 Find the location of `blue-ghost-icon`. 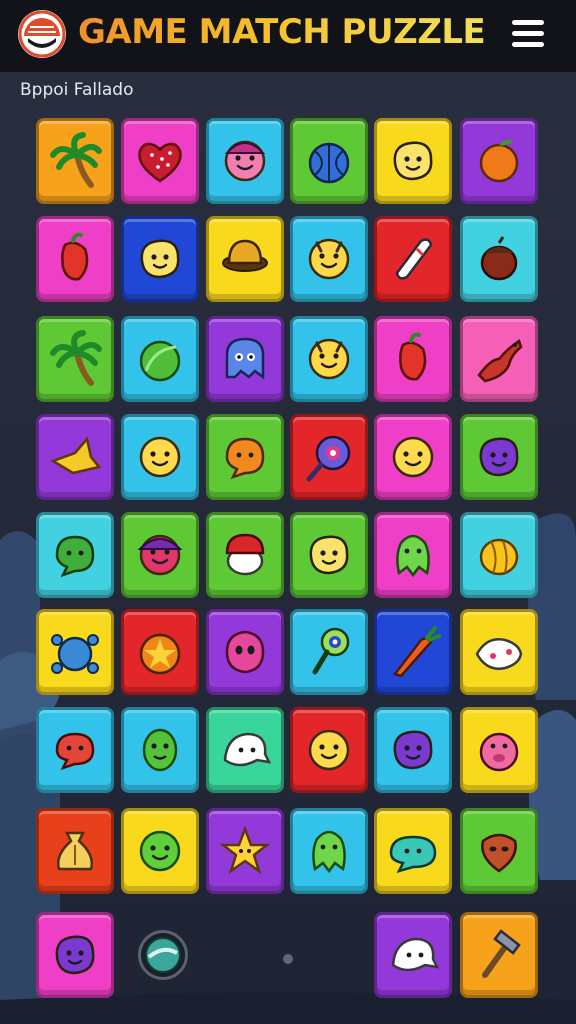

blue-ghost-icon is located at coordinates (245, 358).